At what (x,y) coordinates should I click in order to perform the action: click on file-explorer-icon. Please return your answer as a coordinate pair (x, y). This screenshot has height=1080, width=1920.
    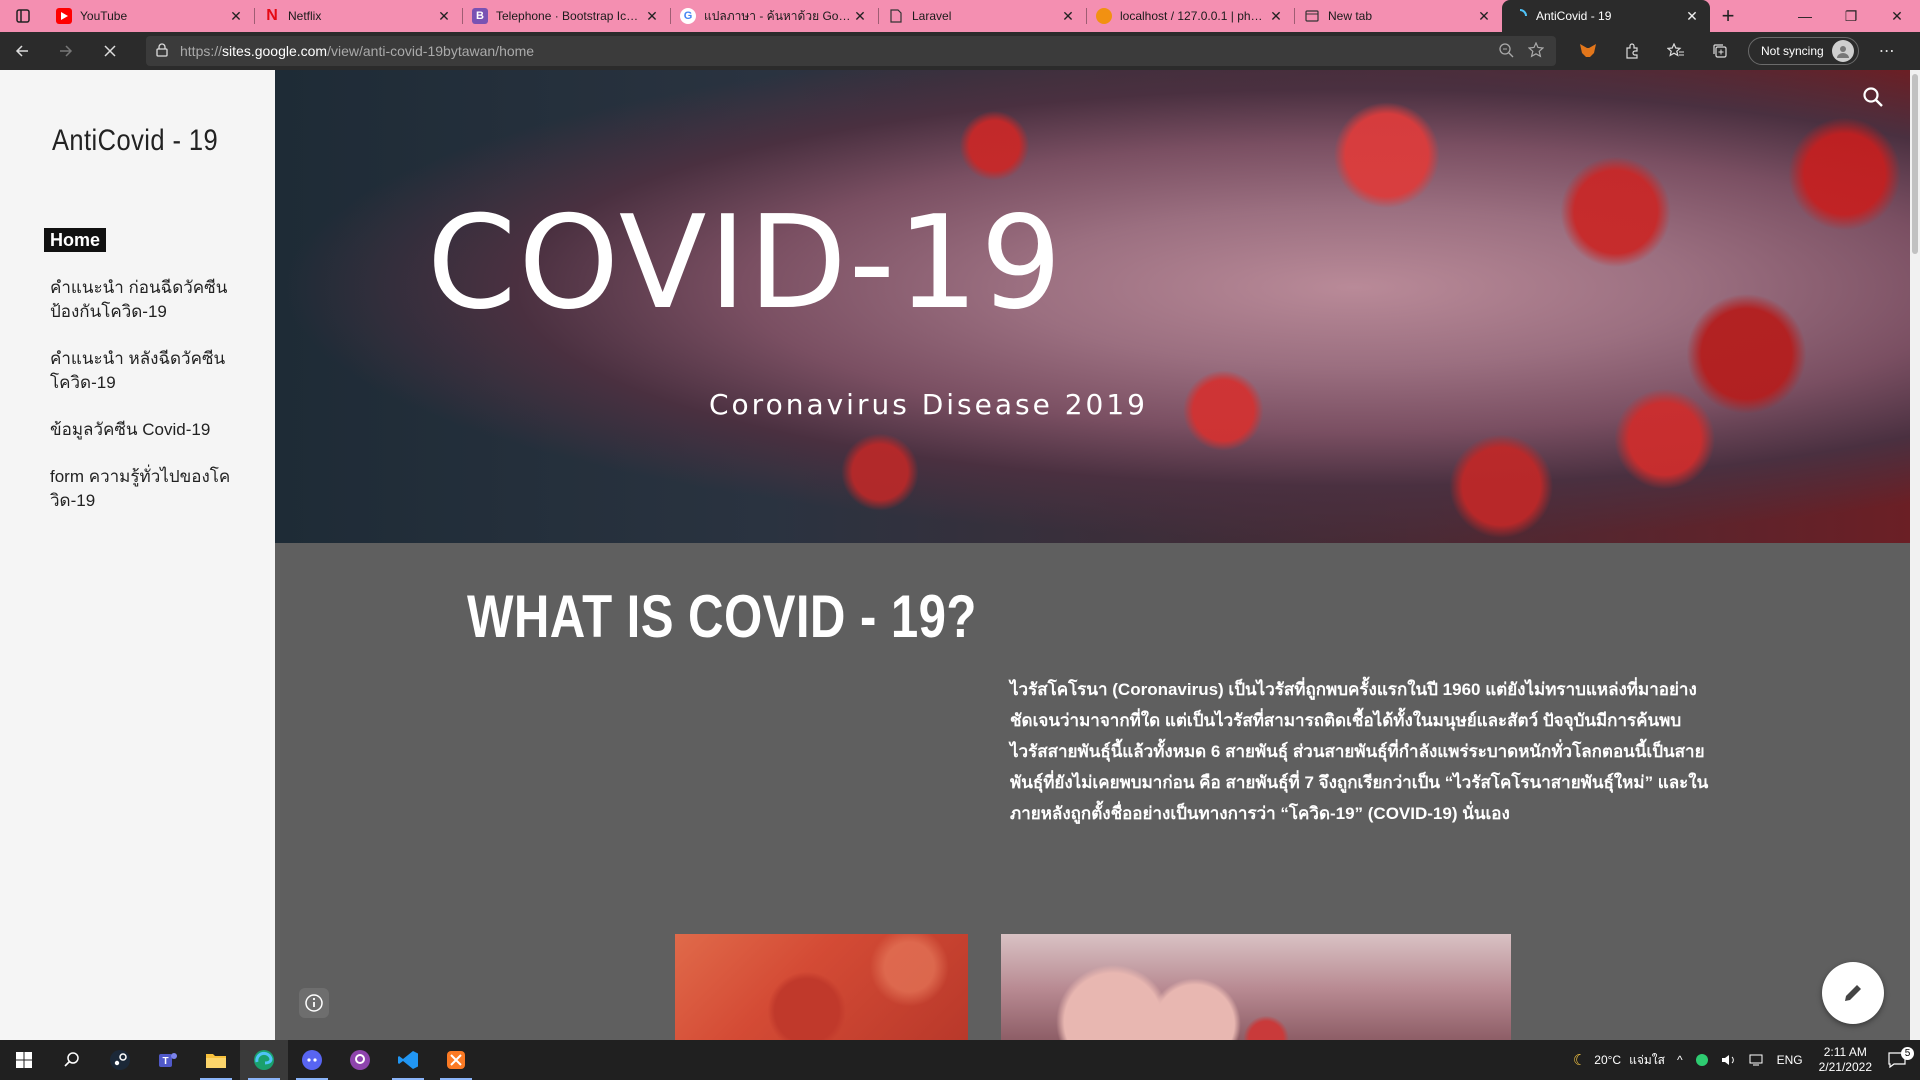
    Looking at the image, I should click on (216, 1060).